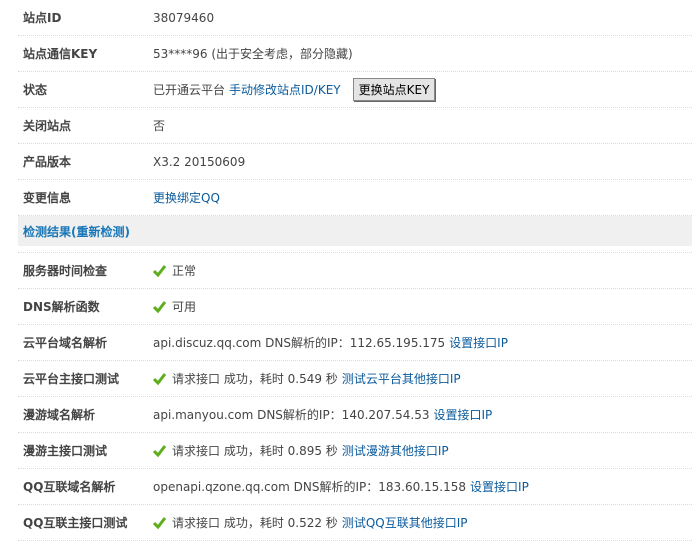 Image resolution: width=692 pixels, height=541 pixels. I want to click on table-row: 状态 已开通云平台 手动修改站点ID/KEY 更换站点KEY, so click(355, 90).